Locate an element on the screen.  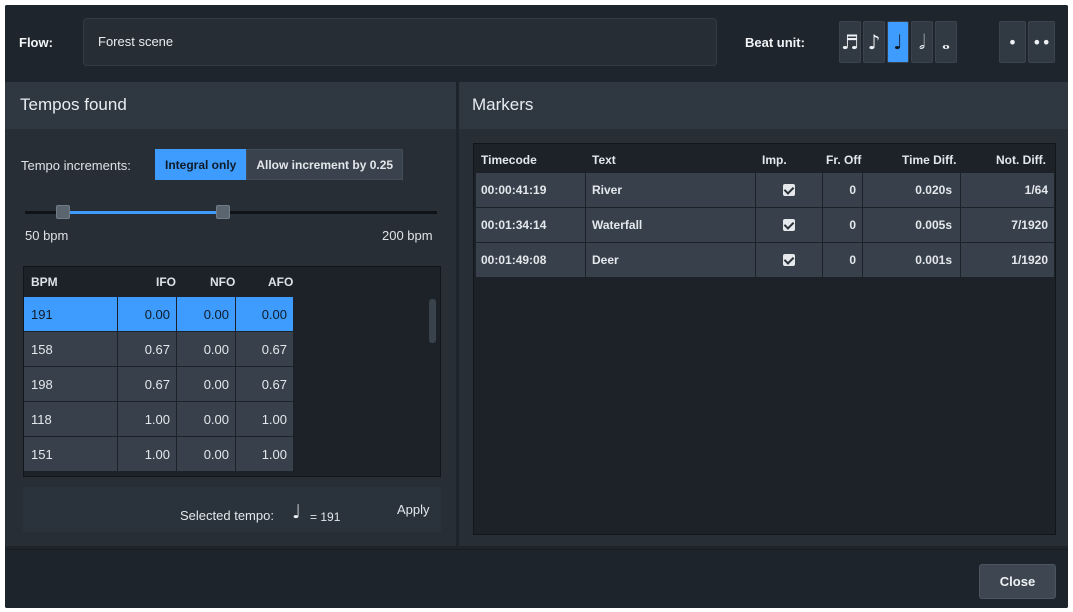
column-header-imp: Imp. is located at coordinates (774, 160).